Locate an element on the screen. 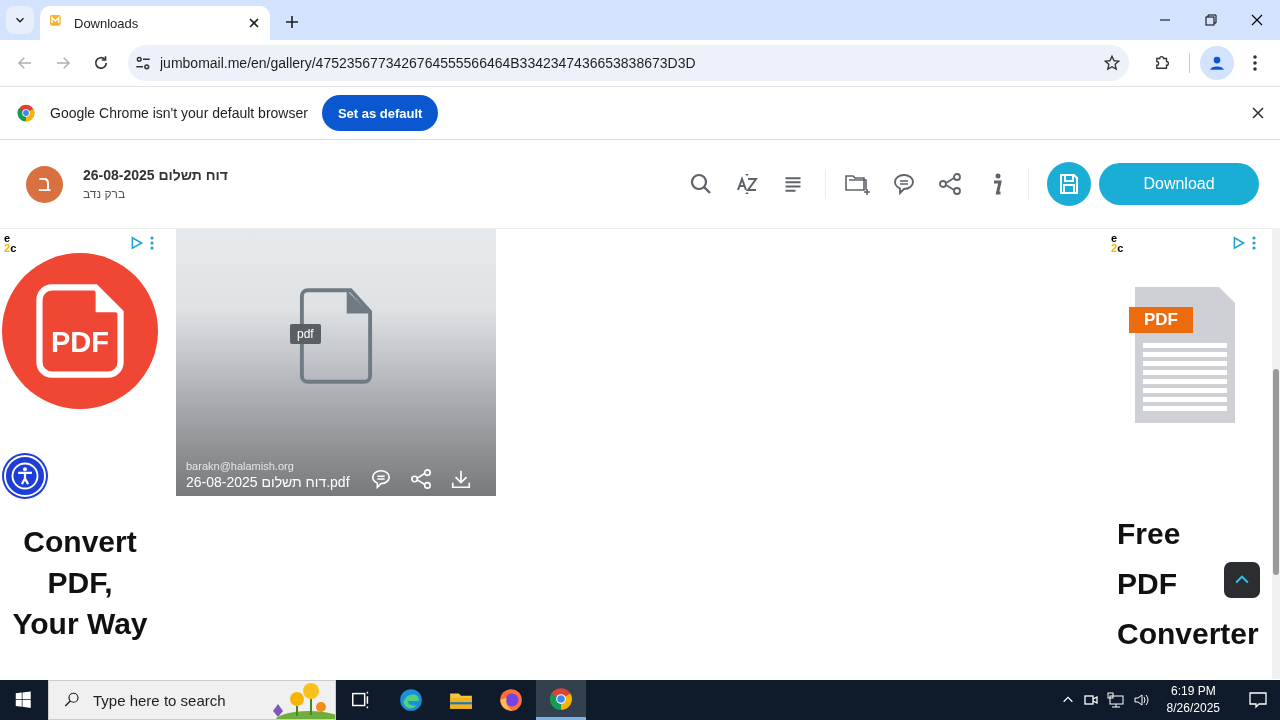 Image resolution: width=1280 pixels, height=720 pixels. person-icon is located at coordinates (1217, 63).